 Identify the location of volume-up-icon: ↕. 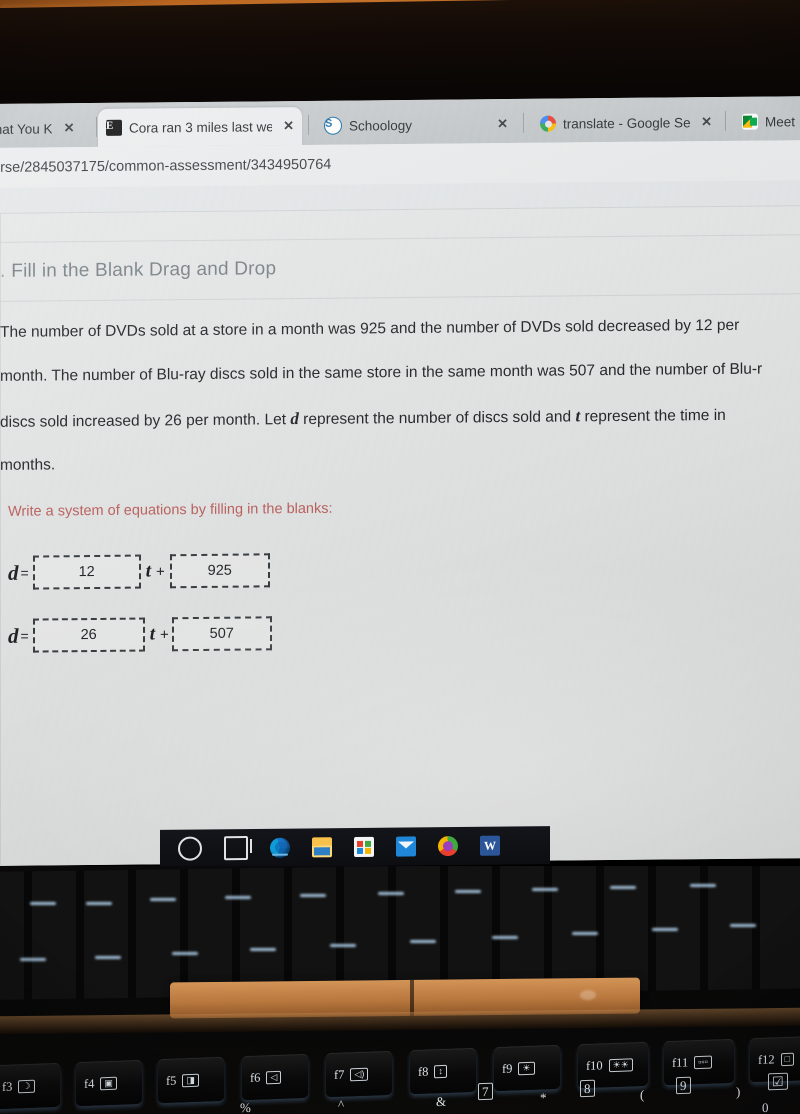
(440, 1071).